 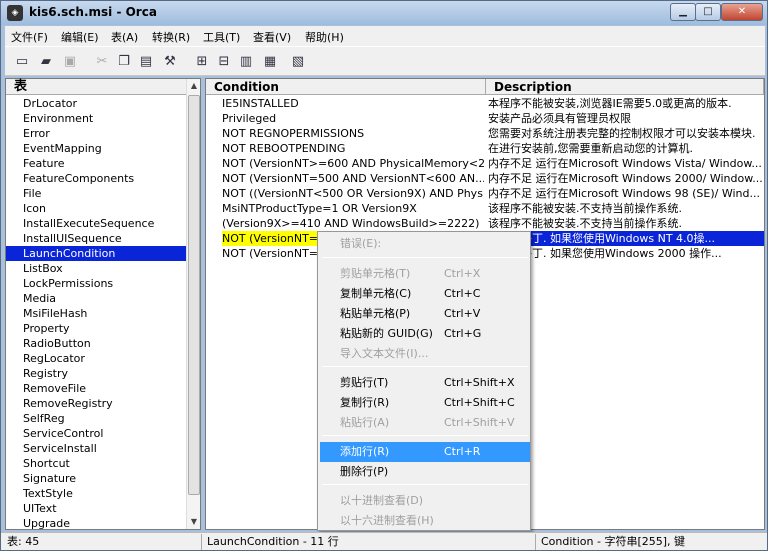 I want to click on condition-cell: NOT REGNOPERMISSIONS, so click(x=353, y=133).